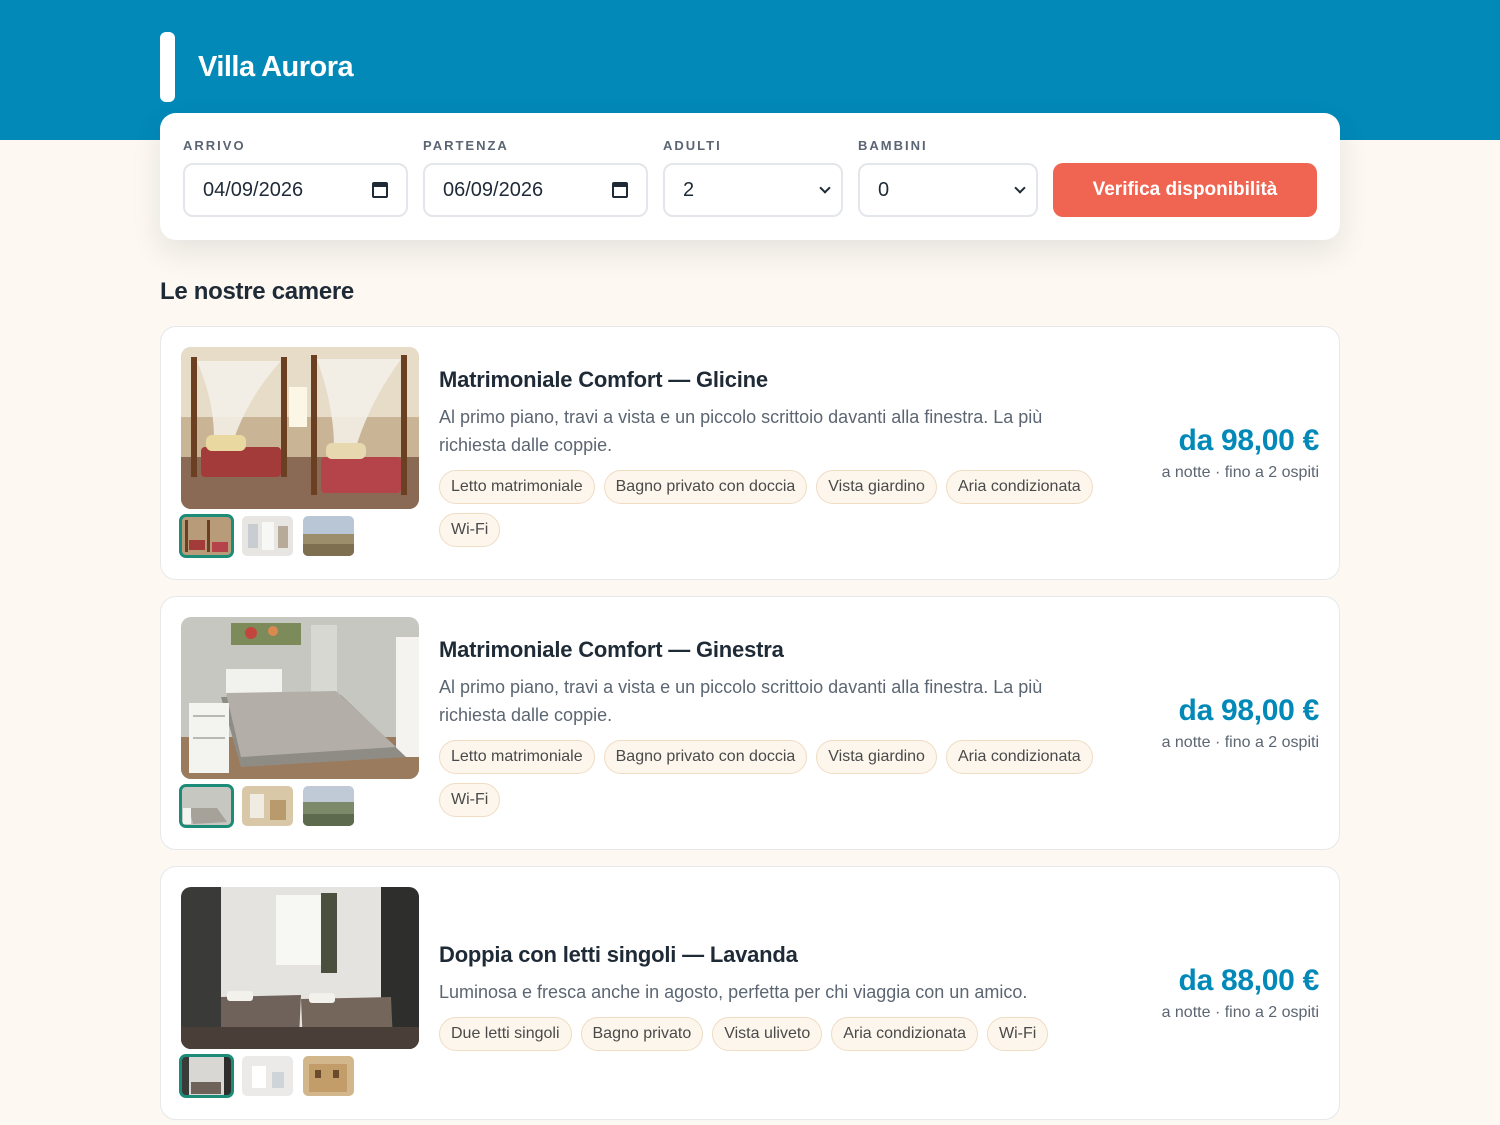  I want to click on arrival-date-input: 04/09/2026, so click(295, 190).